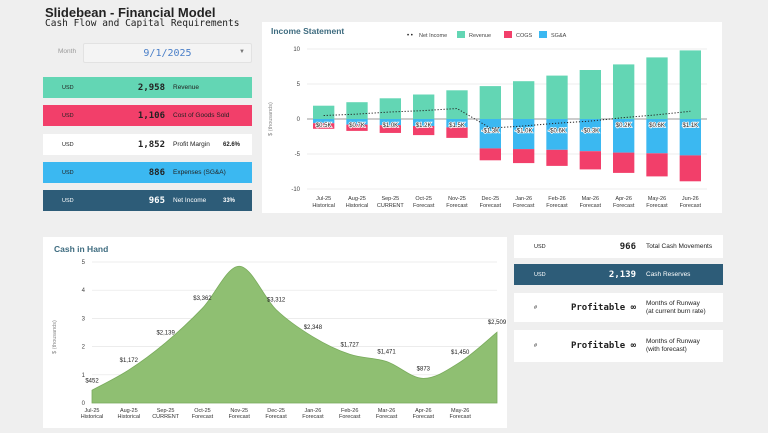 The height and width of the screenshot is (433, 768). I want to click on income-chart-title: Income Statement, so click(308, 31).